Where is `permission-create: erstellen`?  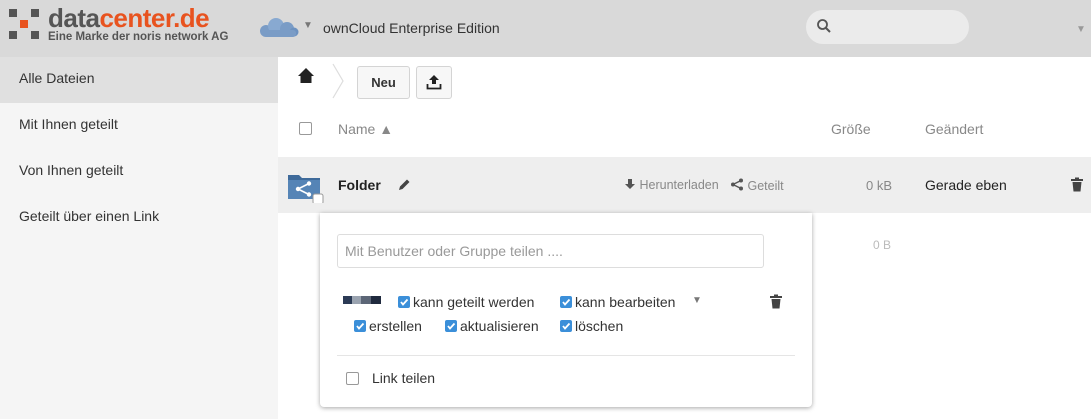 permission-create: erstellen is located at coordinates (388, 326).